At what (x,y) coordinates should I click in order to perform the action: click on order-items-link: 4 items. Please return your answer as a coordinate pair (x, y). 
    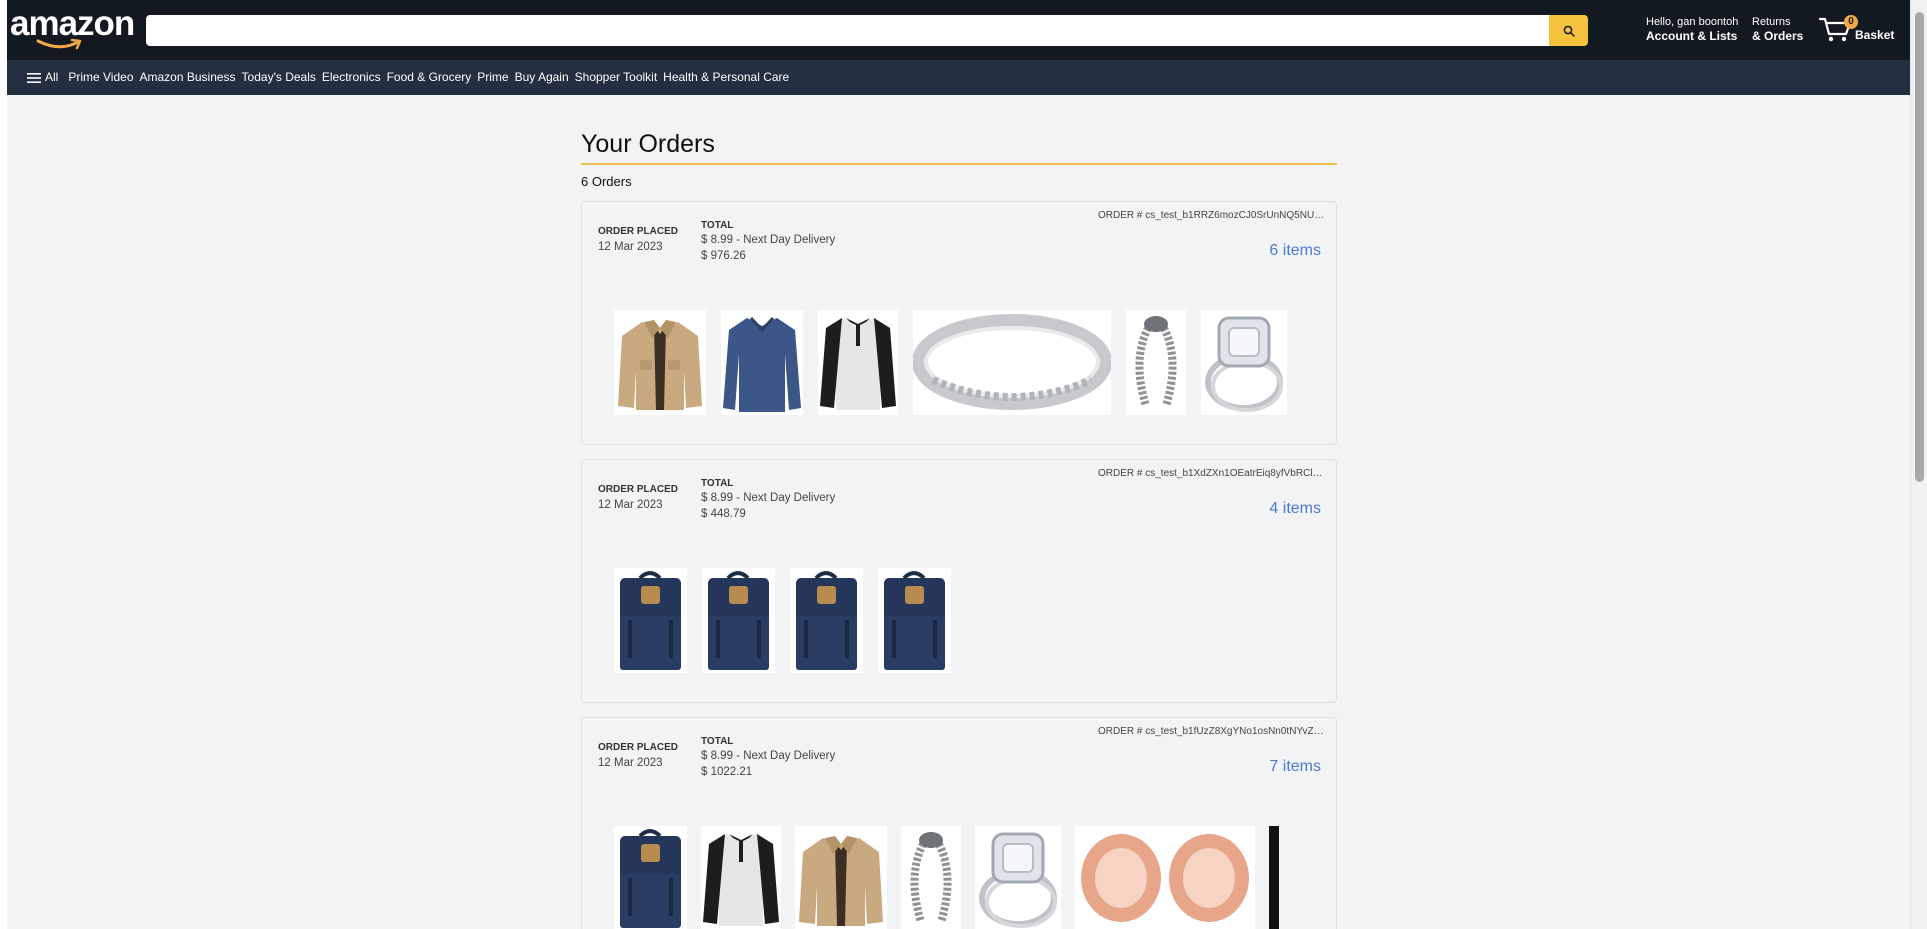
    Looking at the image, I should click on (1295, 509).